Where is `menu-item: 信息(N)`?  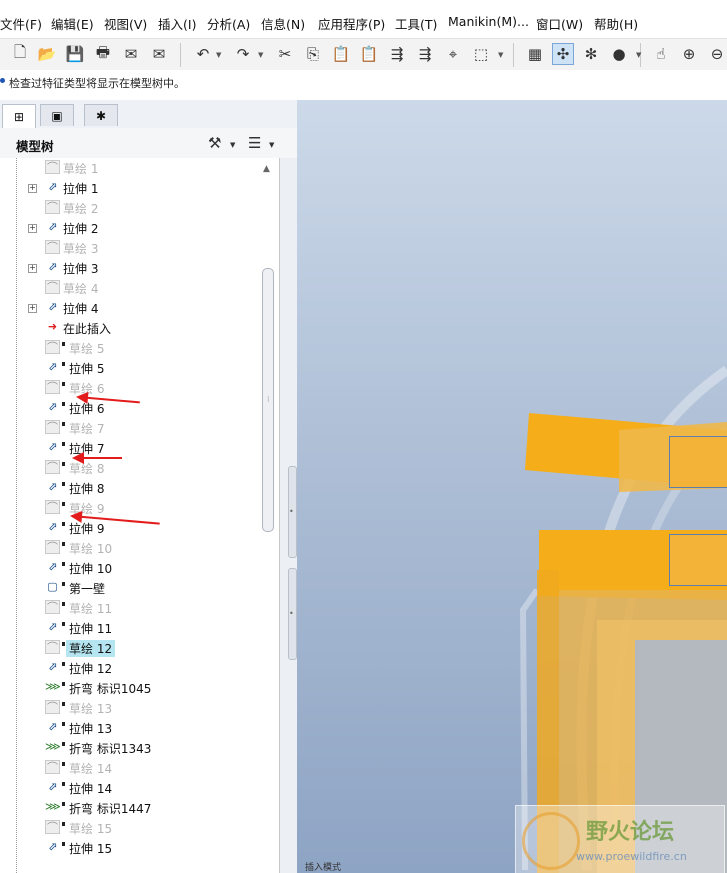 menu-item: 信息(N) is located at coordinates (283, 23).